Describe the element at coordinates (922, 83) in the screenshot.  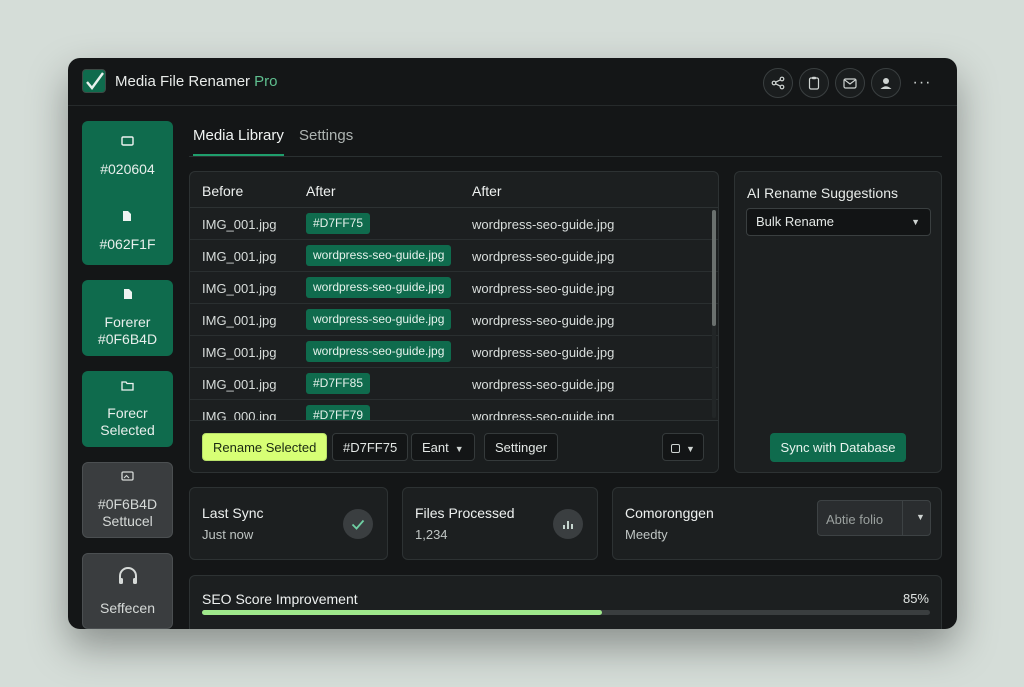
I see `more-icon: ···` at that location.